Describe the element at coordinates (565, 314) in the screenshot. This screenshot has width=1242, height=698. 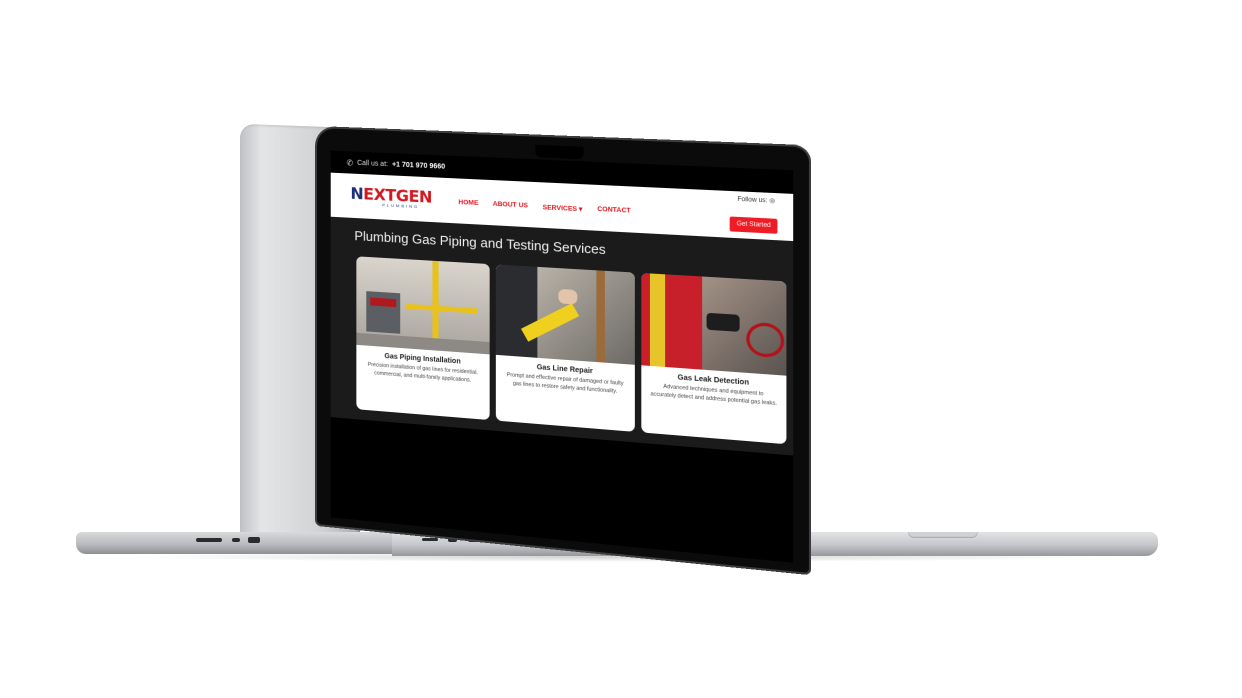
I see `gas-line-repair-photo` at that location.